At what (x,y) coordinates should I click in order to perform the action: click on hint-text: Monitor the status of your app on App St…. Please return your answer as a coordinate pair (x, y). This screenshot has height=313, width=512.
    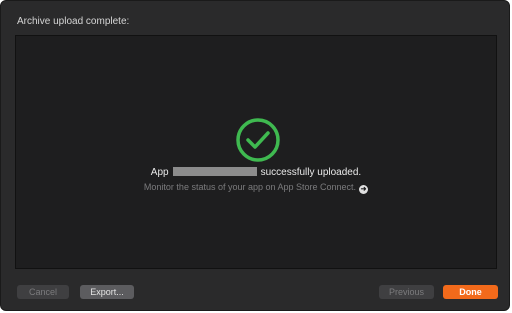
    Looking at the image, I should click on (250, 187).